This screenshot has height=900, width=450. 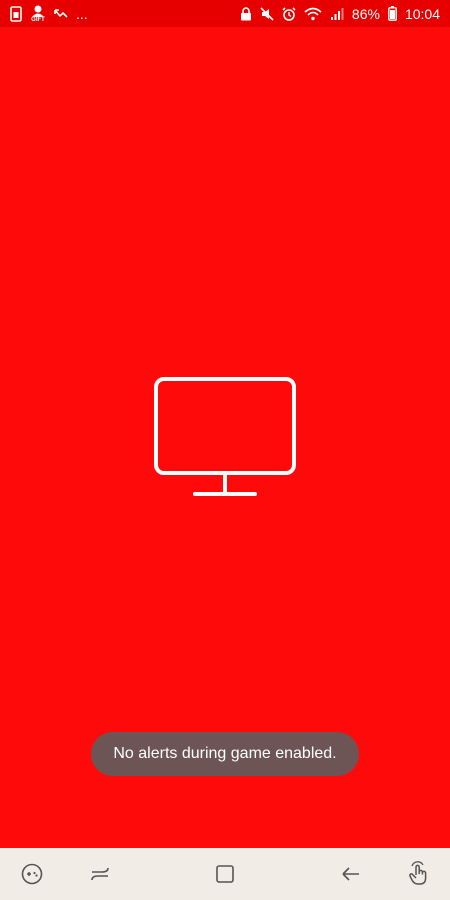 What do you see at coordinates (267, 13) in the screenshot?
I see `mute-icon` at bounding box center [267, 13].